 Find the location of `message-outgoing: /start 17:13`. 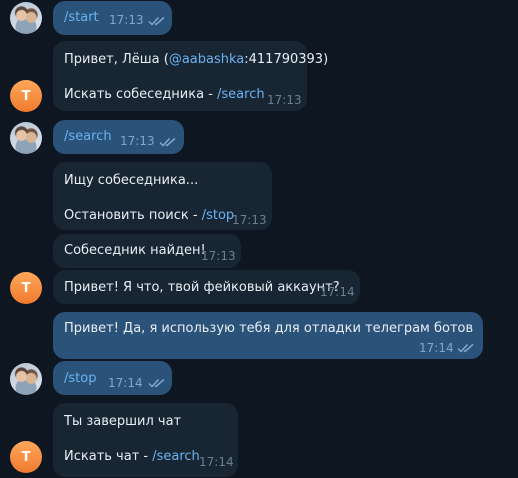

message-outgoing: /start 17:13 is located at coordinates (112, 18).